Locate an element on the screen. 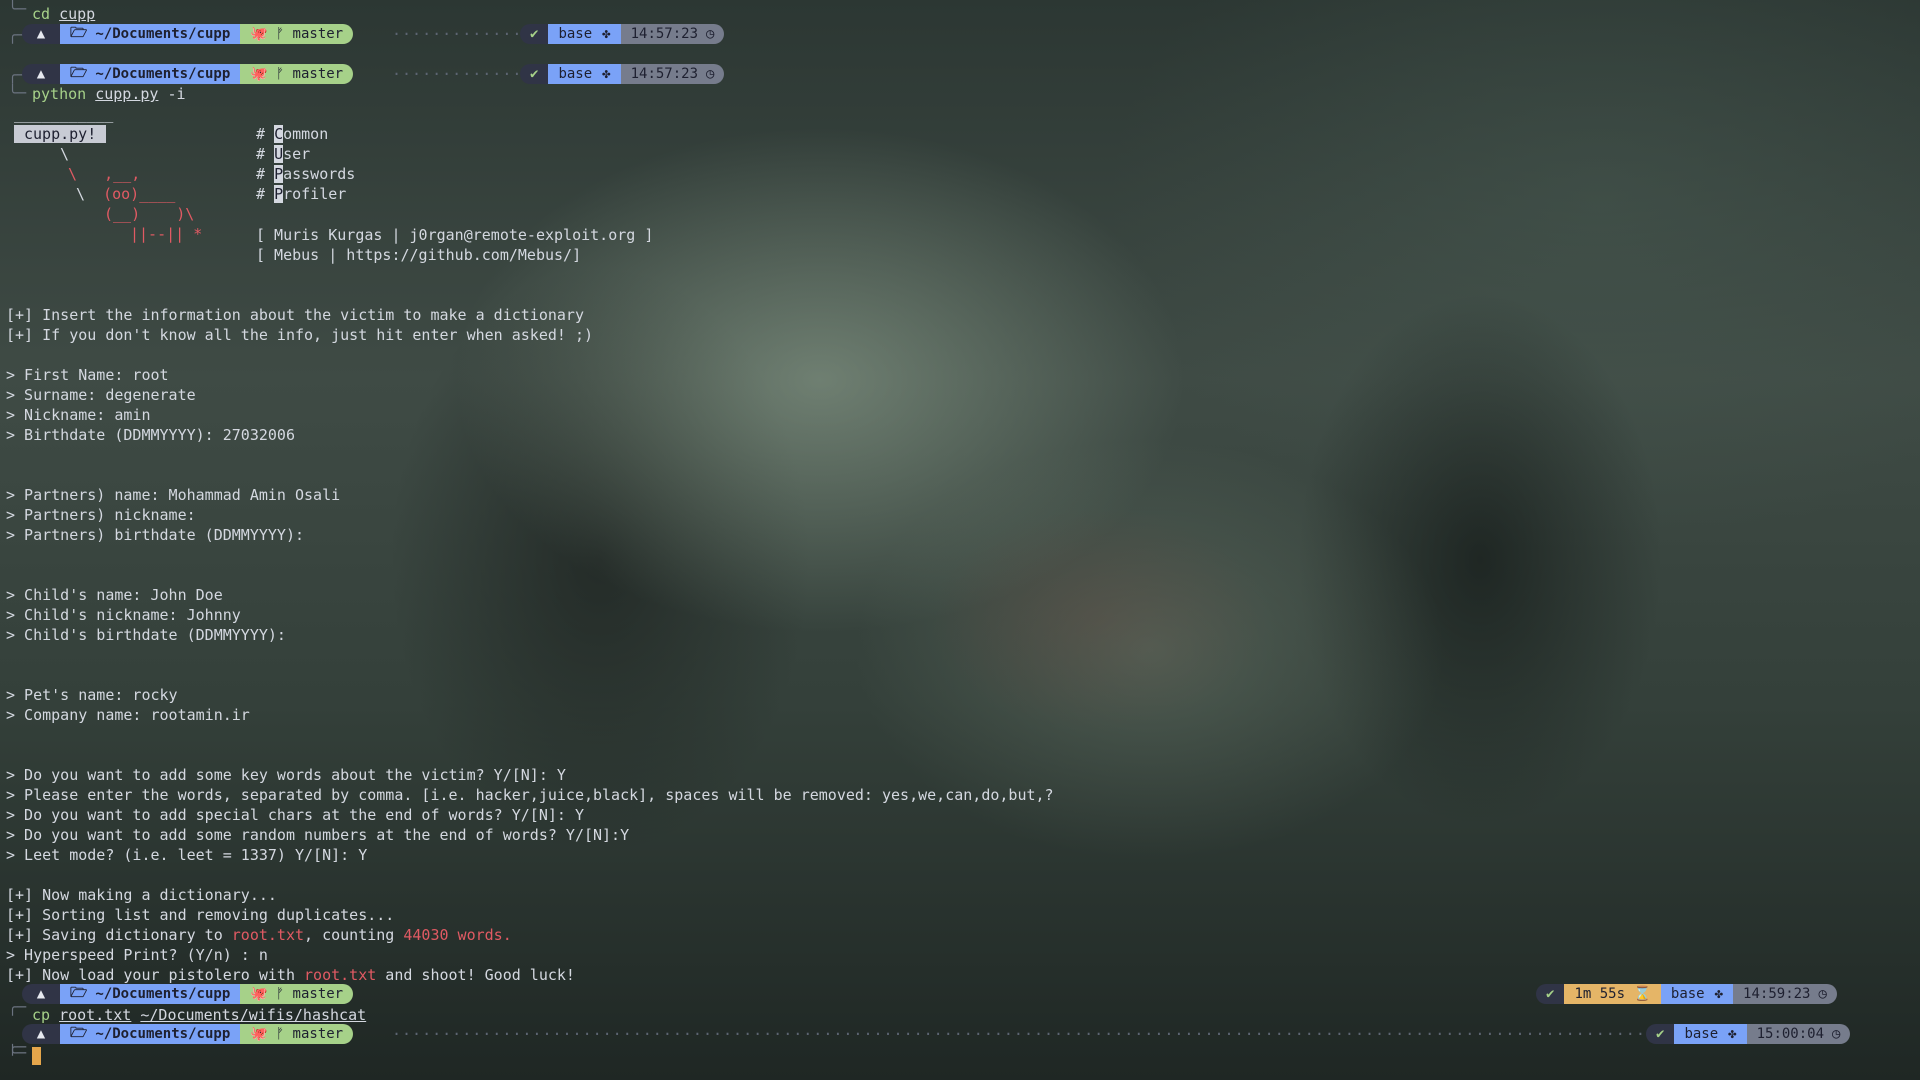  load-suffix: and shoot! Good luck! is located at coordinates (475, 975).